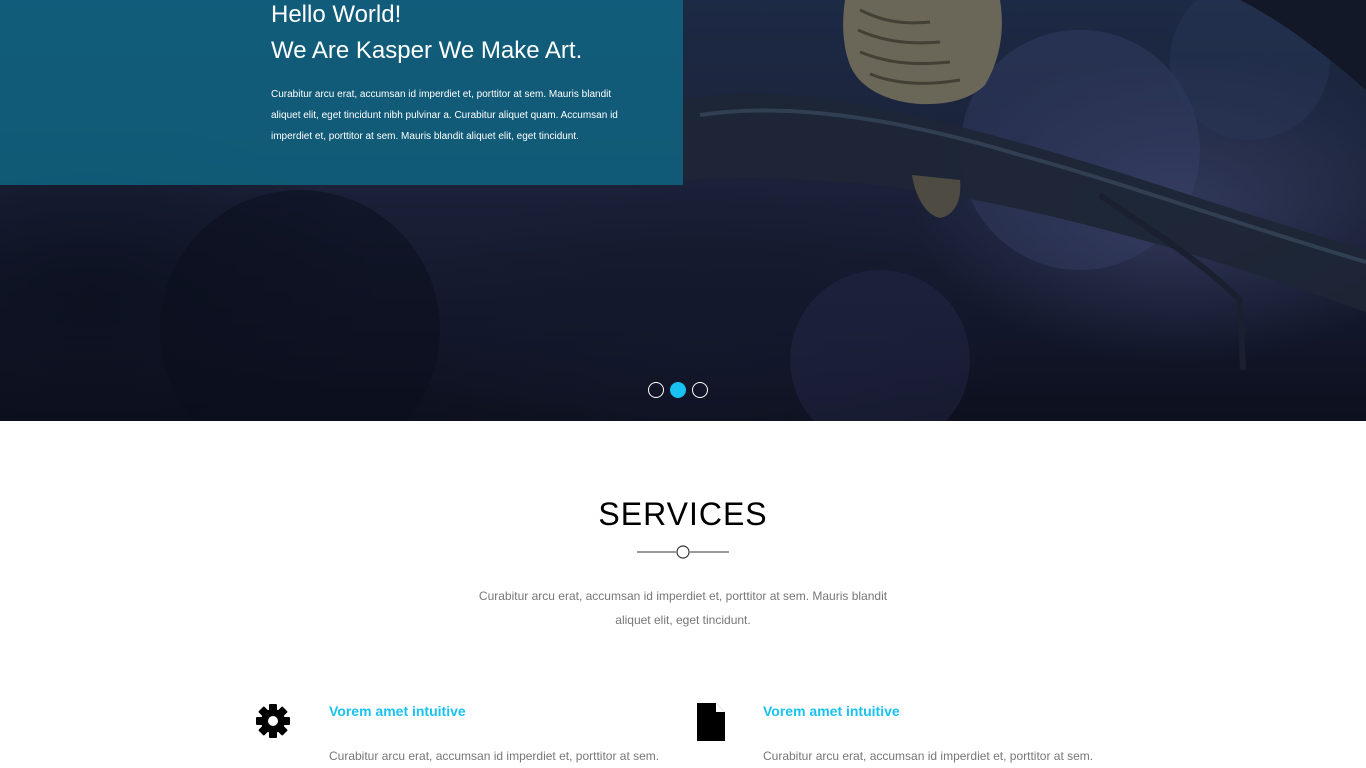  Describe the element at coordinates (683, 552) in the screenshot. I see `section-divider` at that location.